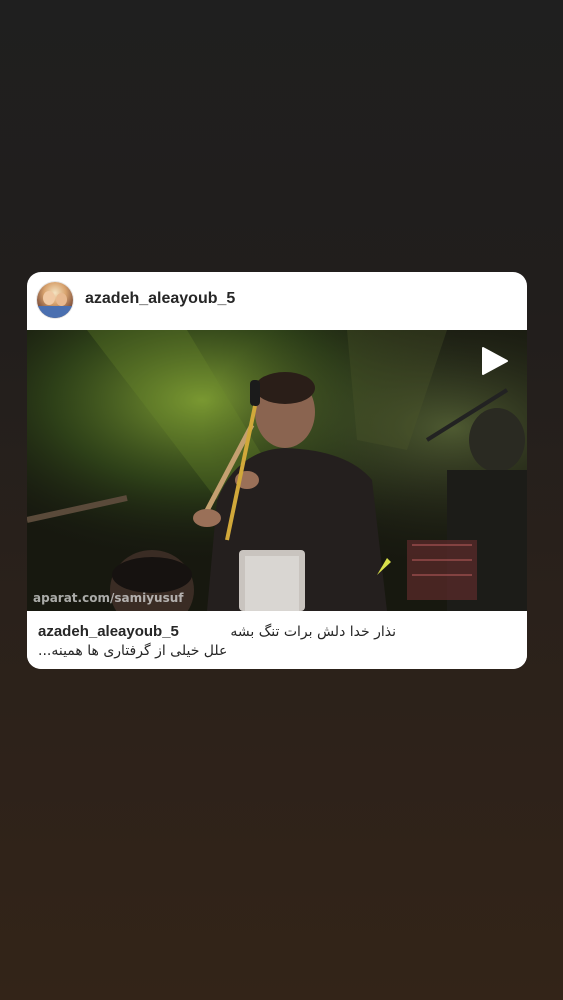  I want to click on avatar-face-right, so click(61, 299).